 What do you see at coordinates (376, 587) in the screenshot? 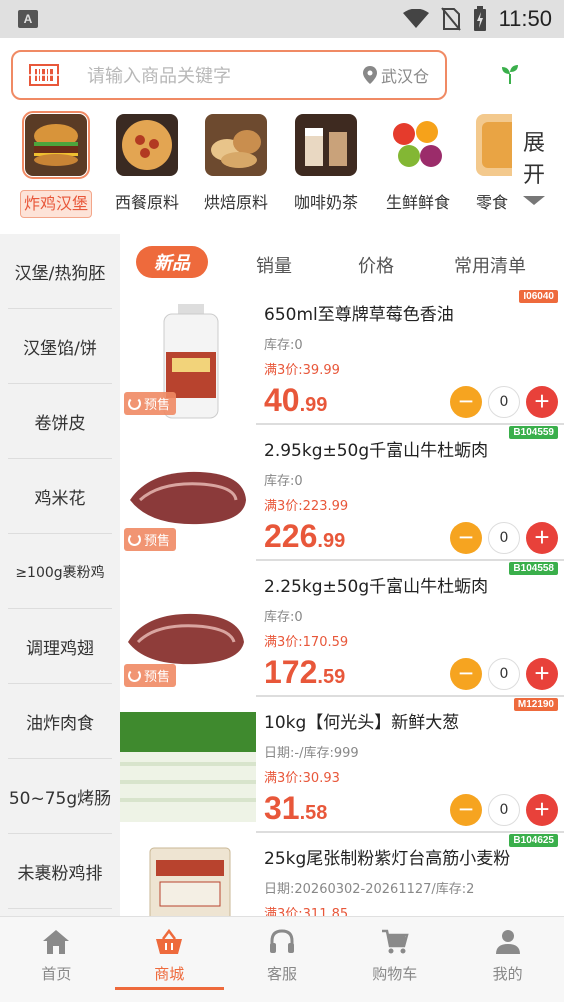
I see `product-name: 2.25kg±50g千富山牛杜蛎肉` at bounding box center [376, 587].